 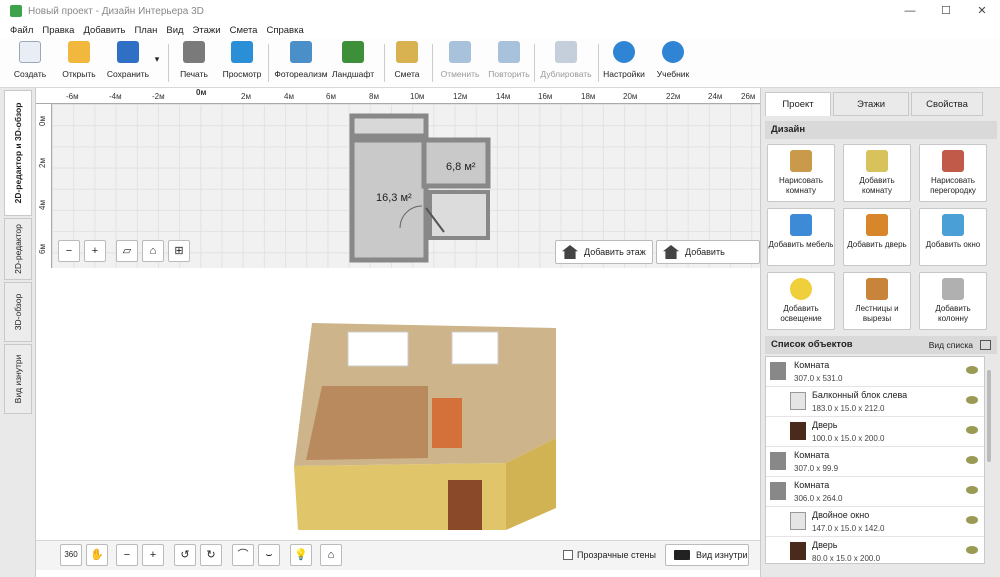 I want to click on bathroom, so click(x=459, y=215).